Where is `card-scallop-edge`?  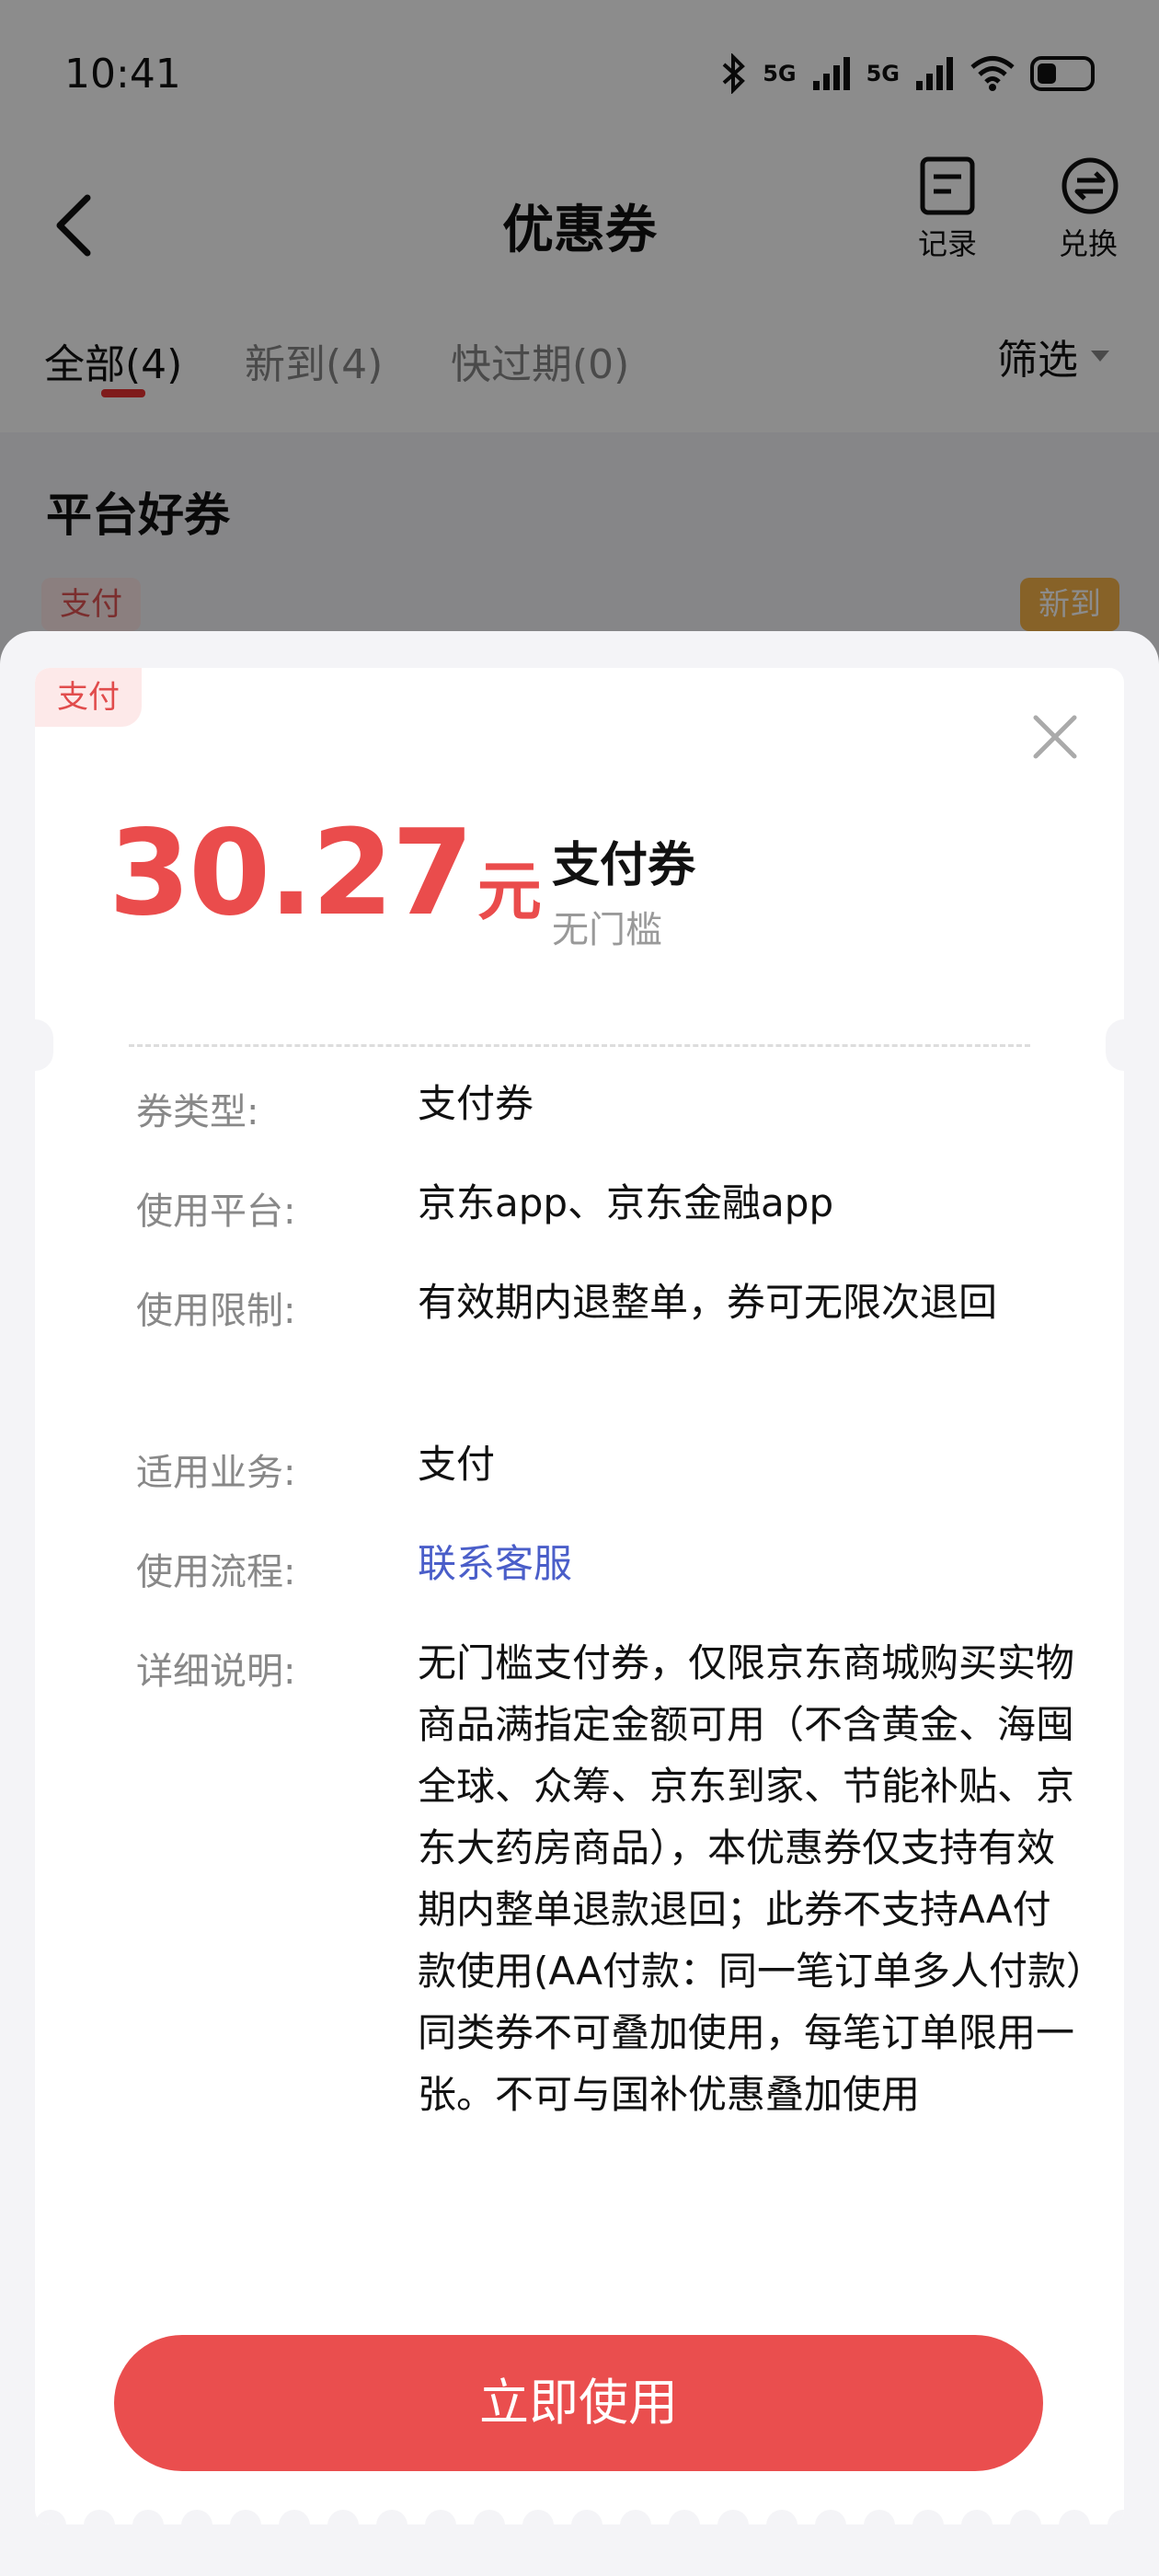
card-scallop-edge is located at coordinates (579, 2517).